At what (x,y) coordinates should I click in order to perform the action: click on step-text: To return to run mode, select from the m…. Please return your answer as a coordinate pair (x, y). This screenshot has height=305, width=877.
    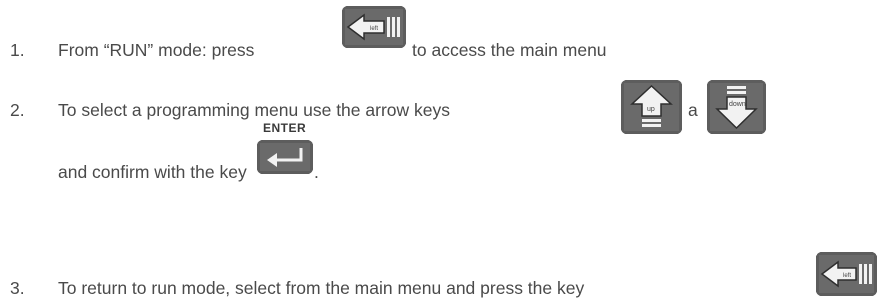
    Looking at the image, I should click on (321, 288).